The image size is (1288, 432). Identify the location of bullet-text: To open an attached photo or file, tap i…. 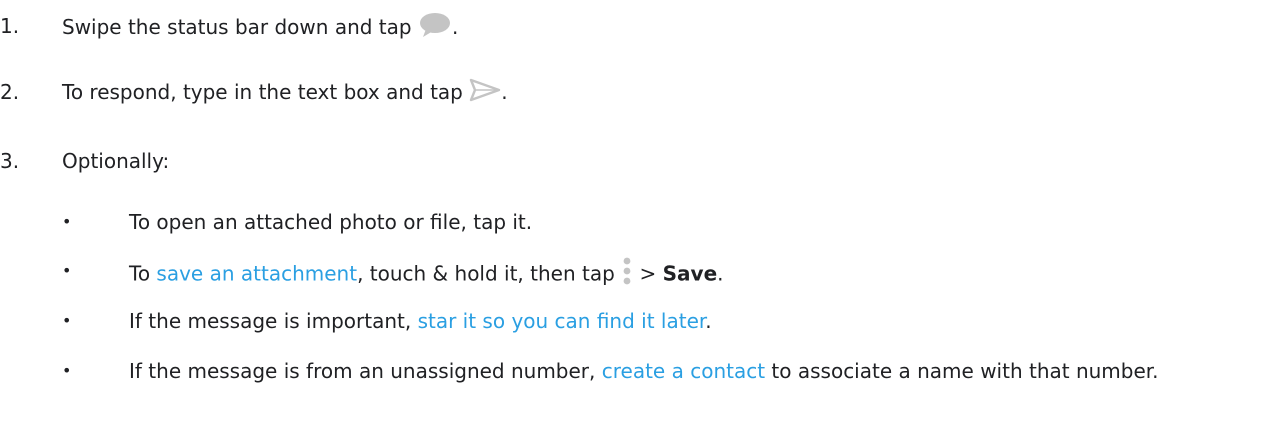
(331, 222).